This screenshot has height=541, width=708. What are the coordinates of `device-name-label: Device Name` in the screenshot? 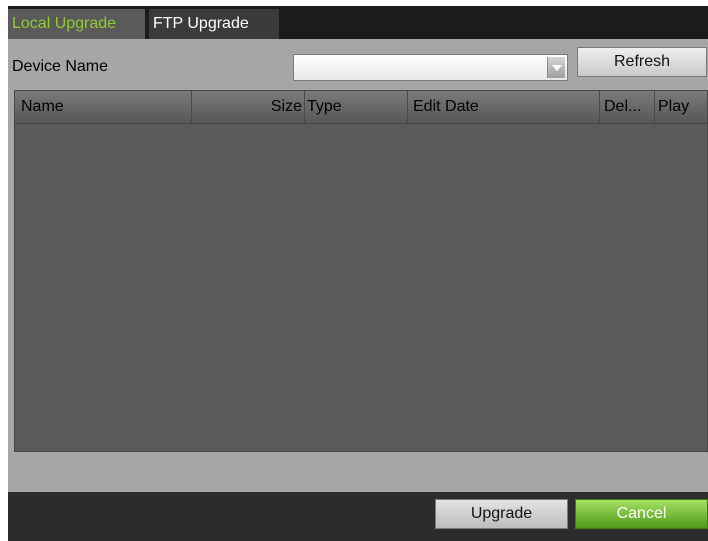 It's located at (60, 66).